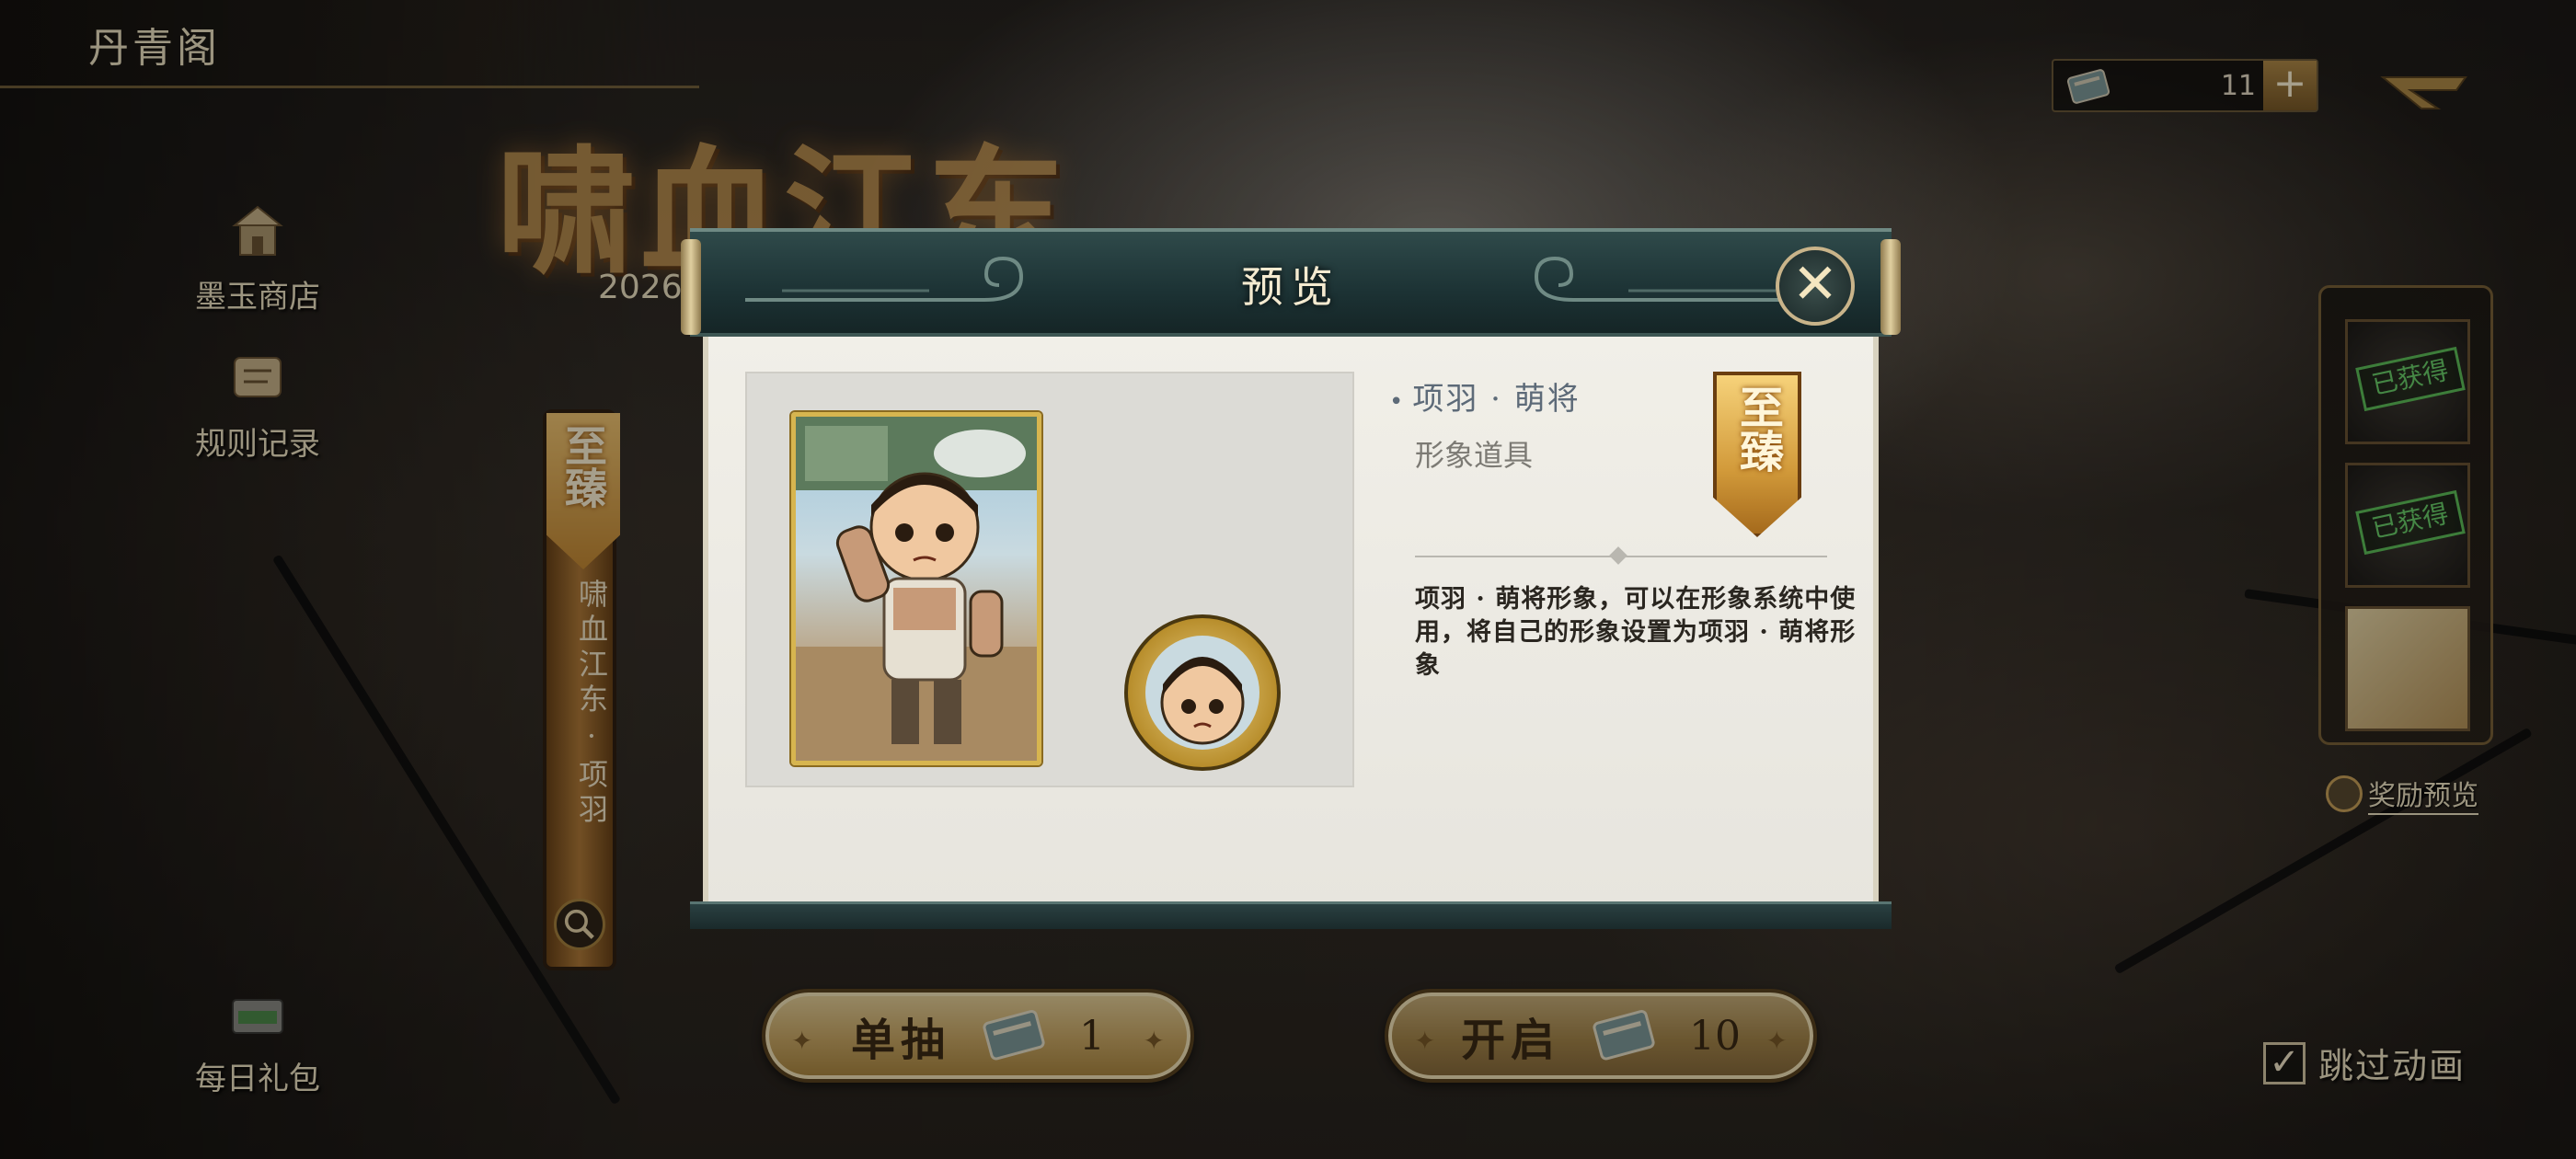 The width and height of the screenshot is (2576, 1159). Describe the element at coordinates (1291, 915) in the screenshot. I see `modal-footer` at that location.